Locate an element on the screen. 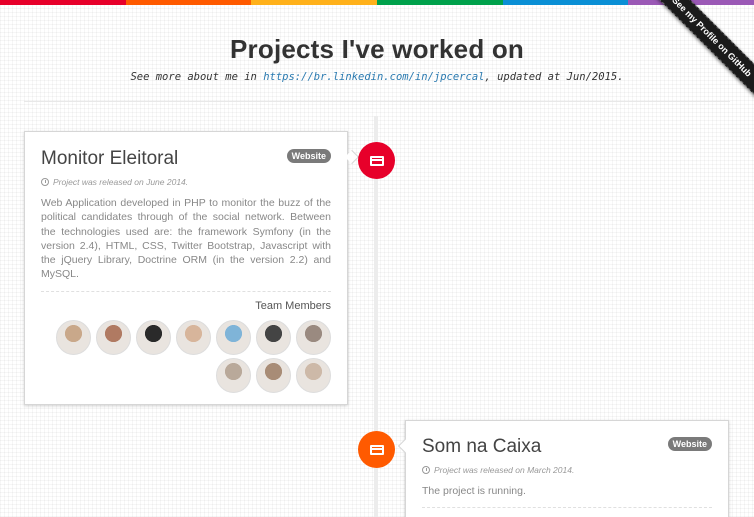 This screenshot has height=517, width=754. project-description: The project is running. is located at coordinates (474, 491).